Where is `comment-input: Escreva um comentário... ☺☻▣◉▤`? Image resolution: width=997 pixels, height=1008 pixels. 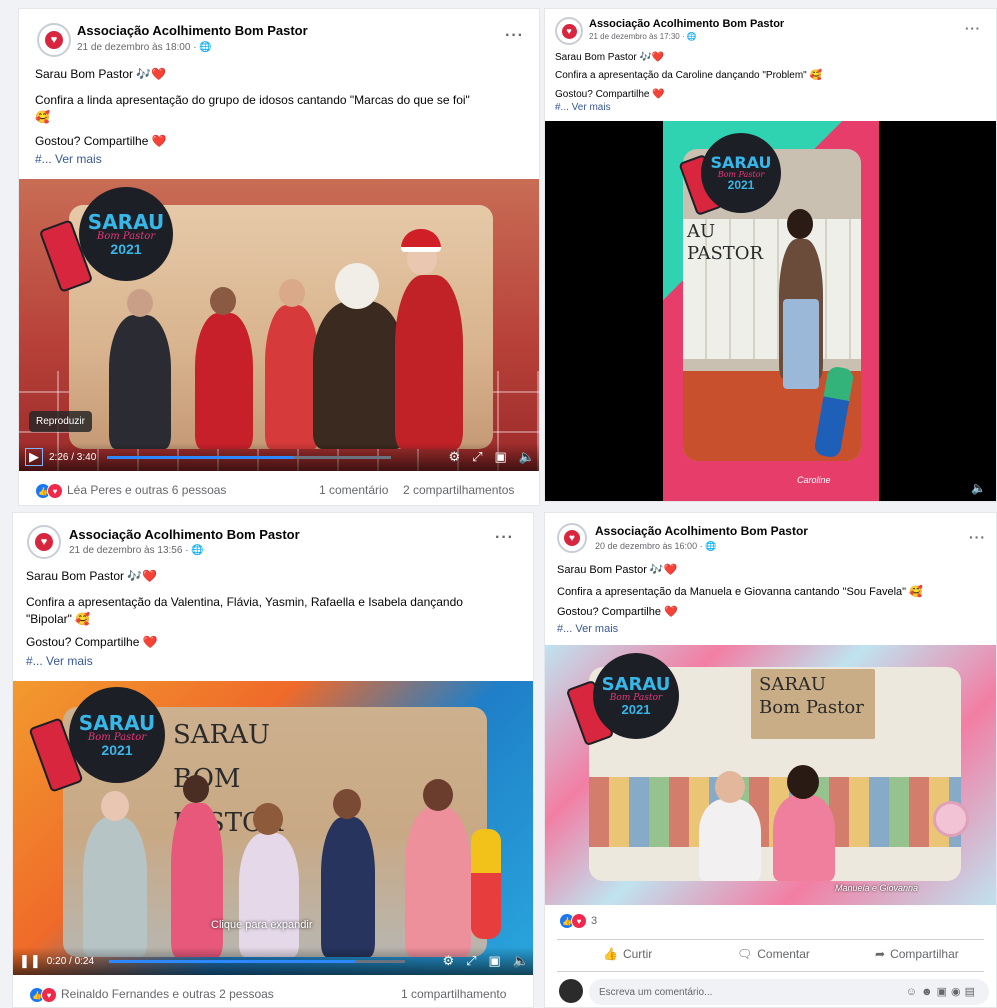
comment-input: Escreva um comentário... ☺☻▣◉▤ is located at coordinates (789, 992).